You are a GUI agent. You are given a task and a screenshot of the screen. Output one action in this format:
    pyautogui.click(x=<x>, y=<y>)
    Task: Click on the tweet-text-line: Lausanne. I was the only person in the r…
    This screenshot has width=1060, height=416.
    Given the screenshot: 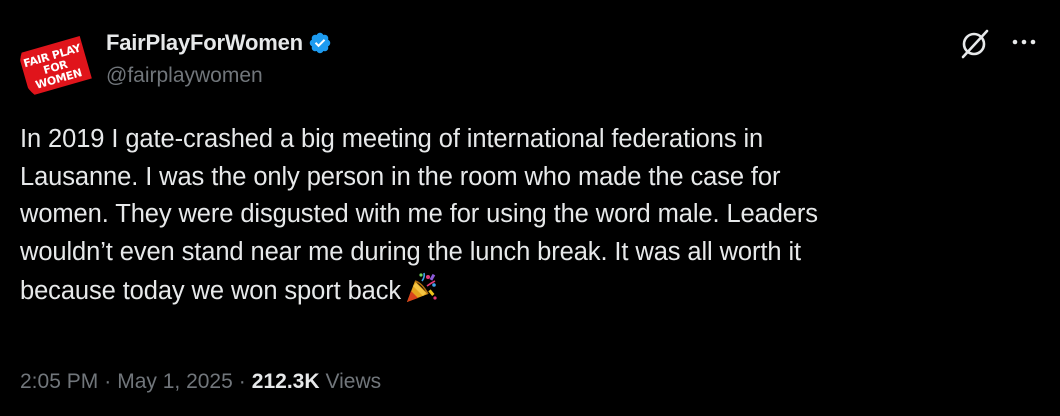 What is the action you would take?
    pyautogui.click(x=400, y=176)
    